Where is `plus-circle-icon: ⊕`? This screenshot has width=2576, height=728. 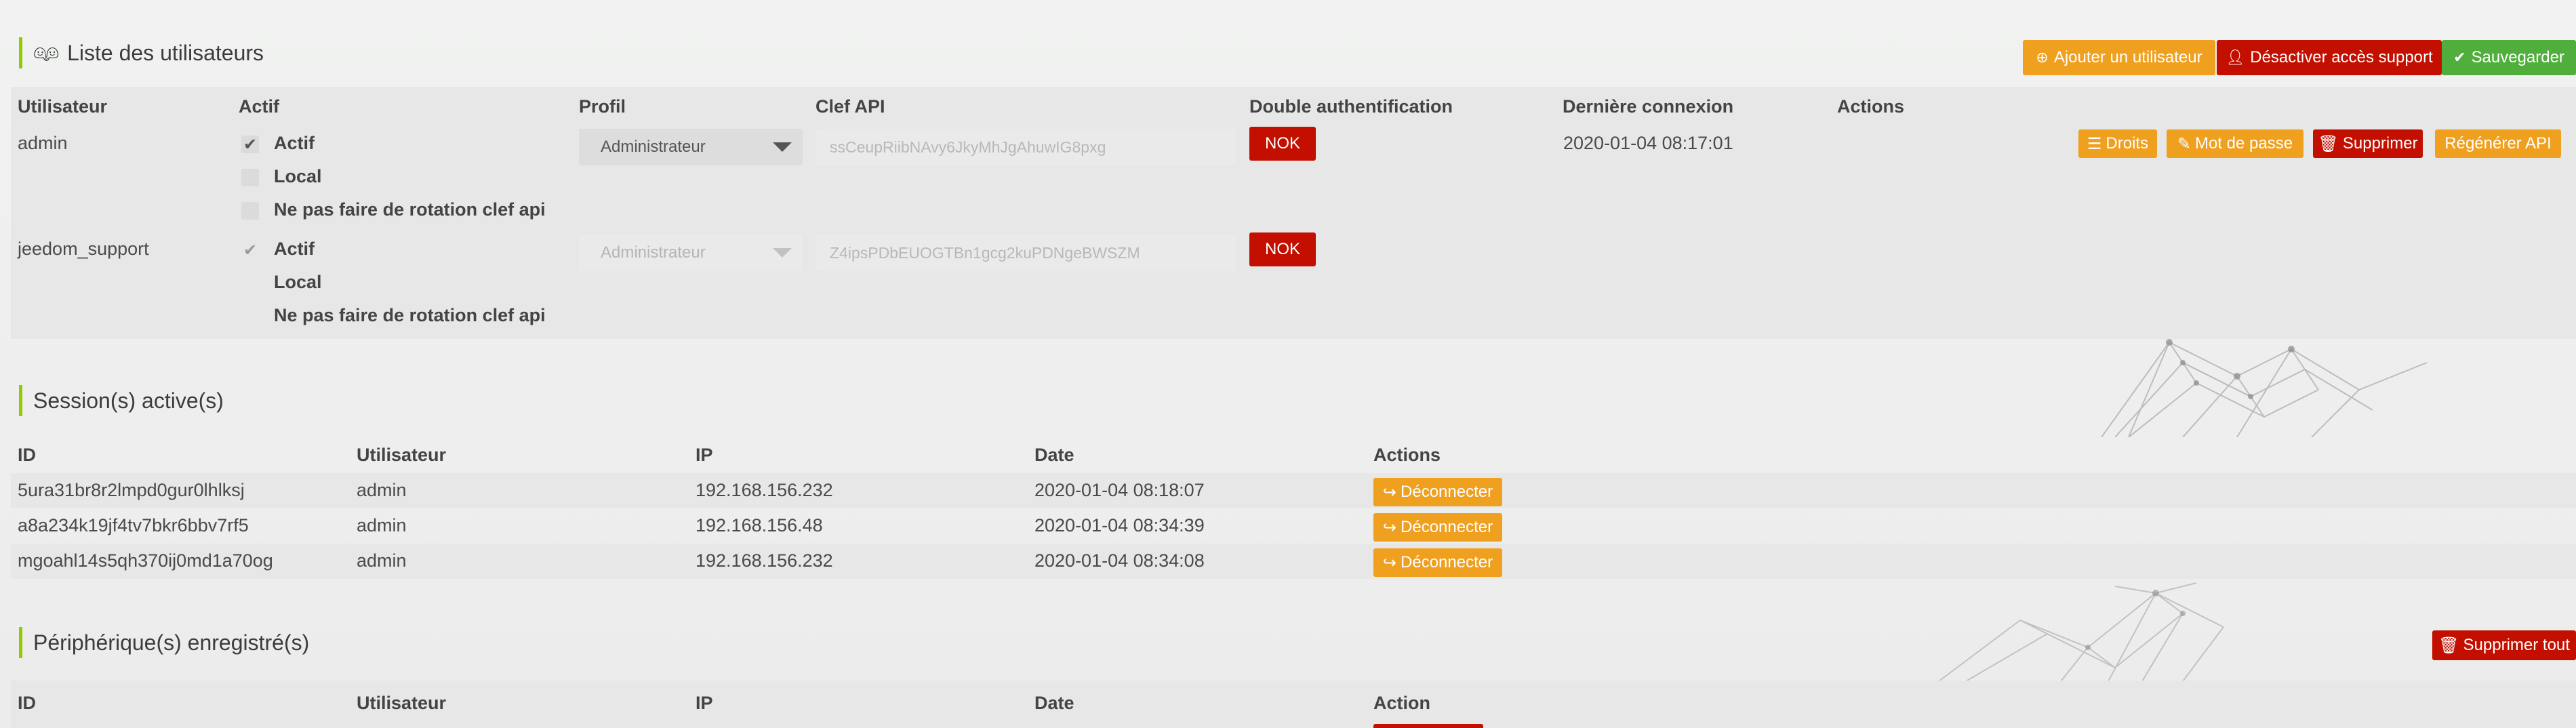
plus-circle-icon: ⊕ is located at coordinates (2042, 58).